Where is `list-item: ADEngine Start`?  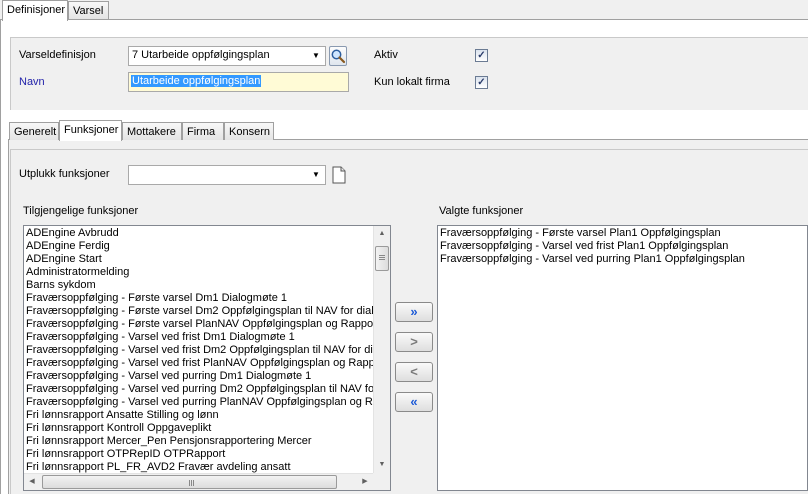 list-item: ADEngine Start is located at coordinates (207, 259).